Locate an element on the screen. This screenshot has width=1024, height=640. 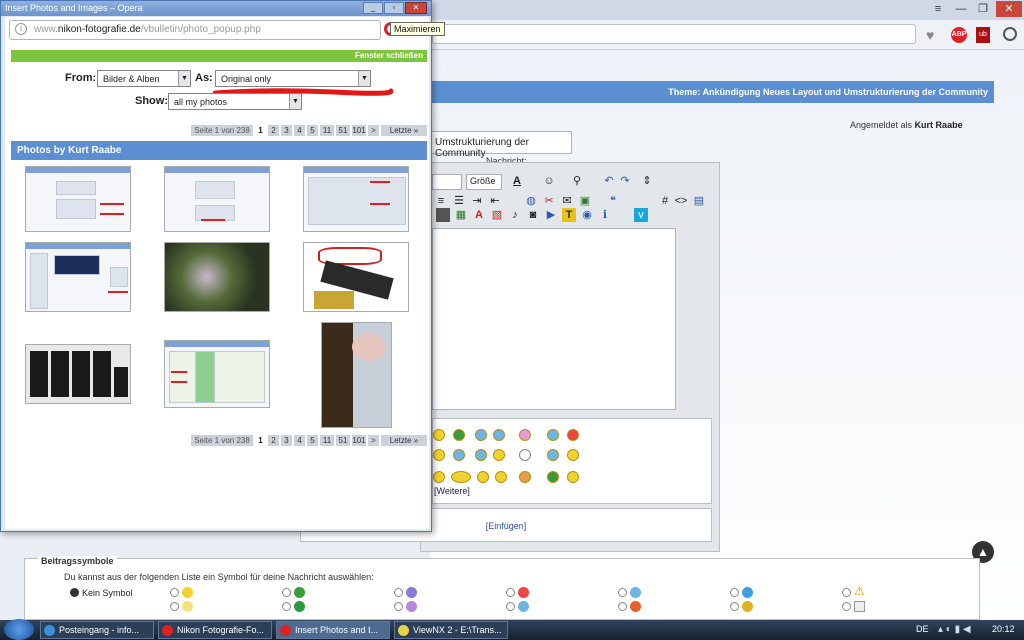
cool-smiley-icon is located at coordinates (553, 435).